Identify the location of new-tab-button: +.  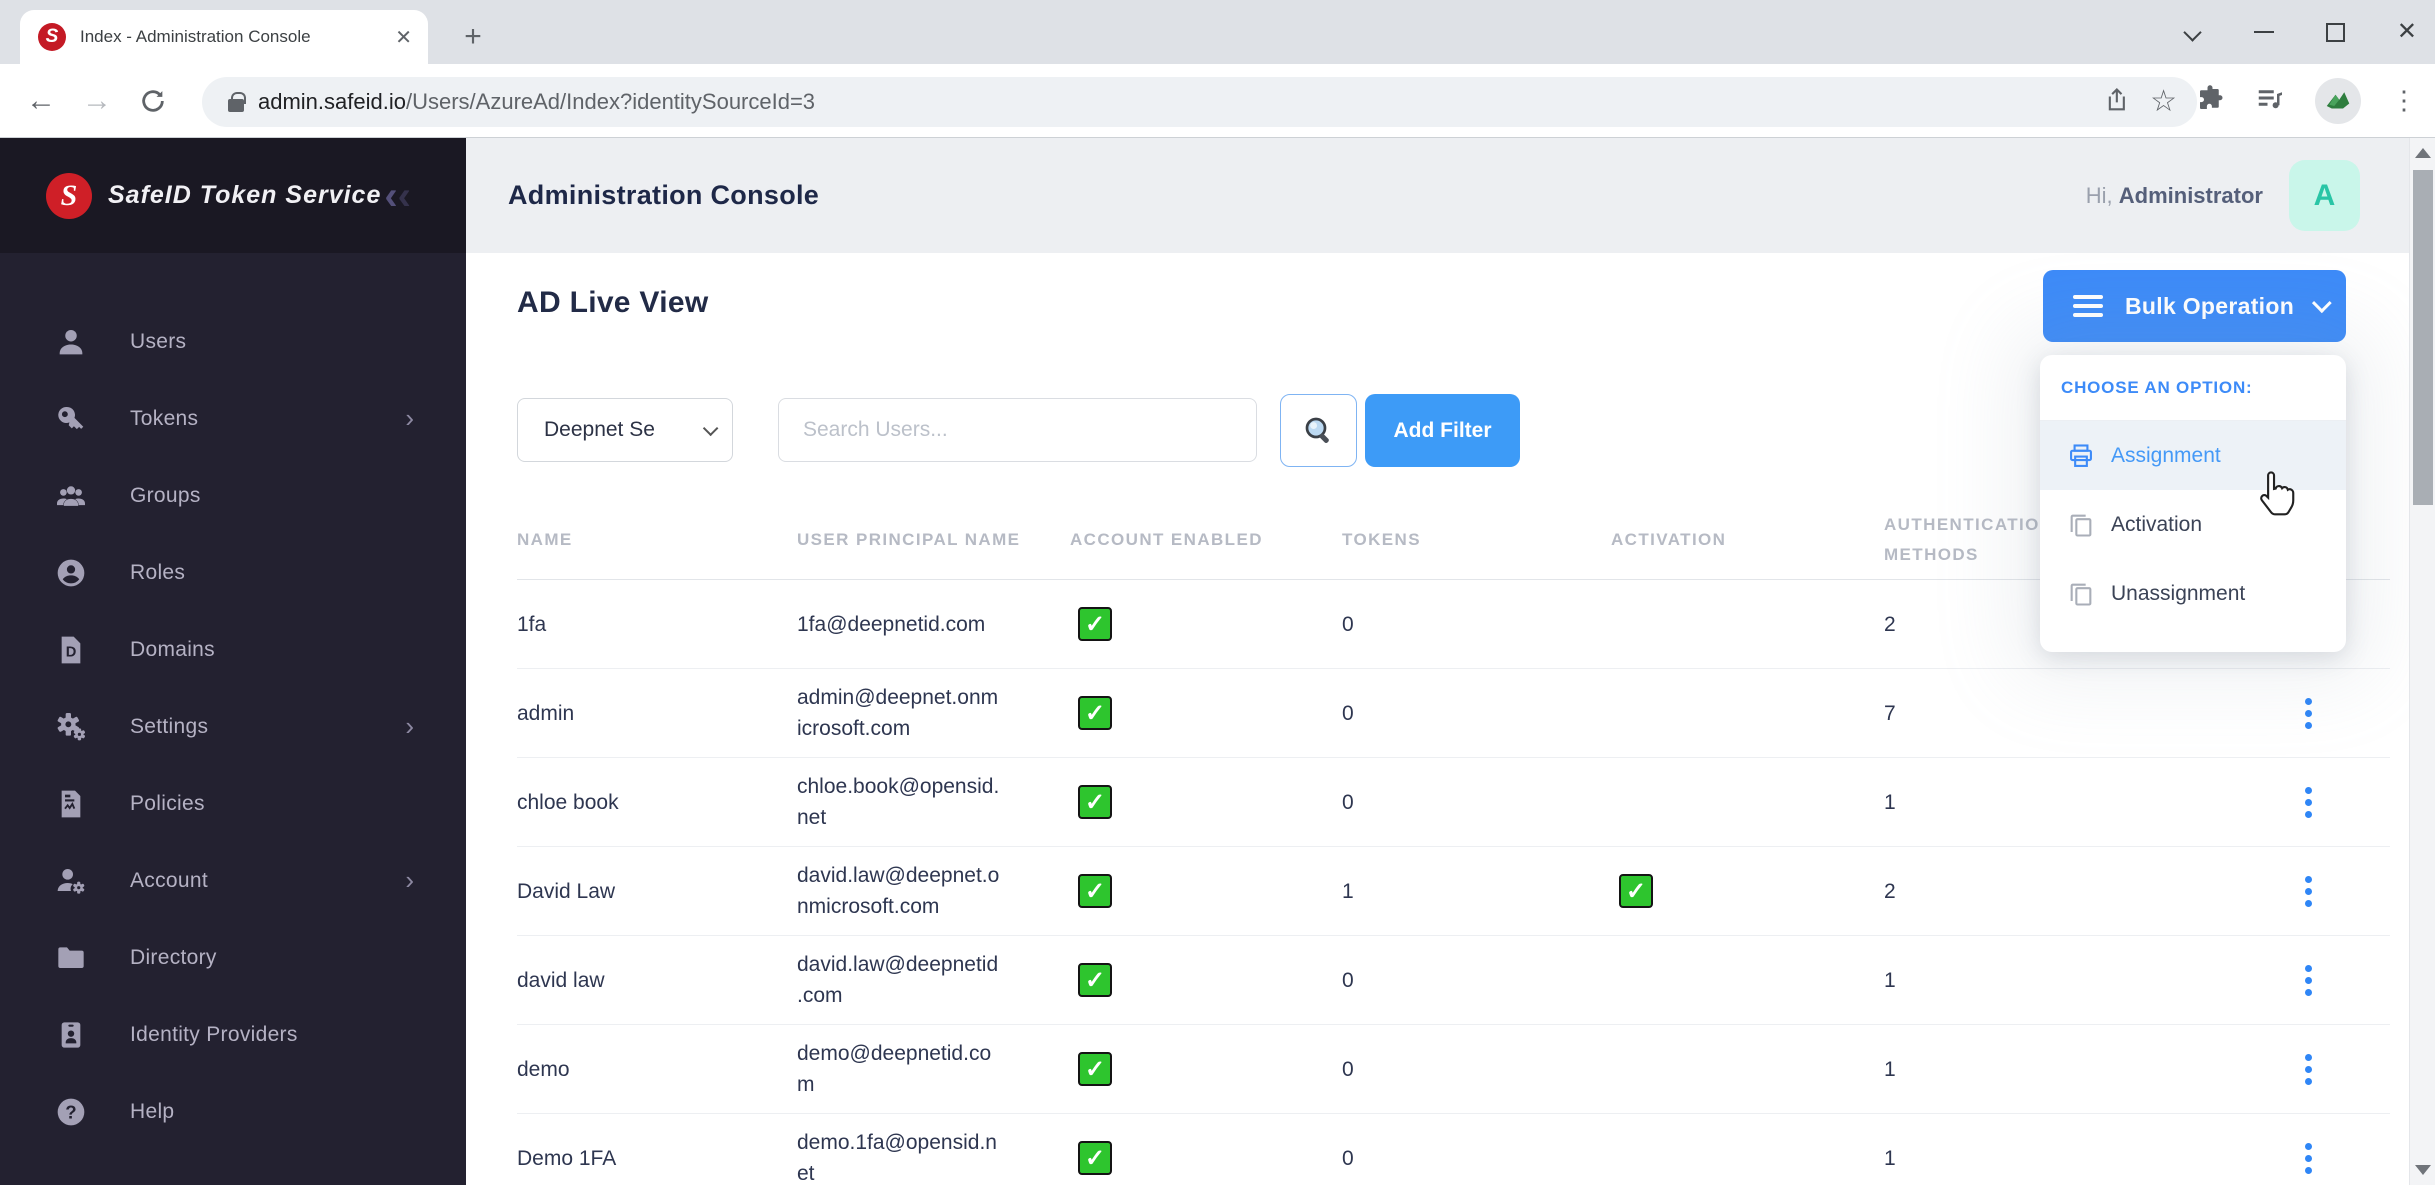
(473, 37).